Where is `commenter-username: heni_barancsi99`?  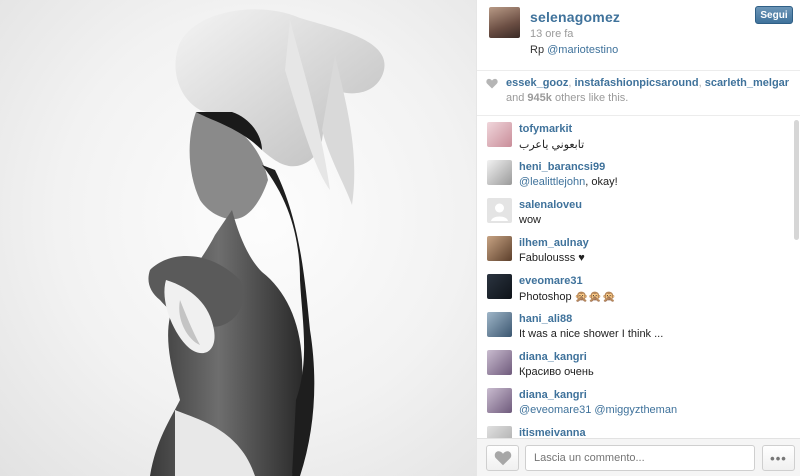
commenter-username: heni_barancsi99 is located at coordinates (562, 167).